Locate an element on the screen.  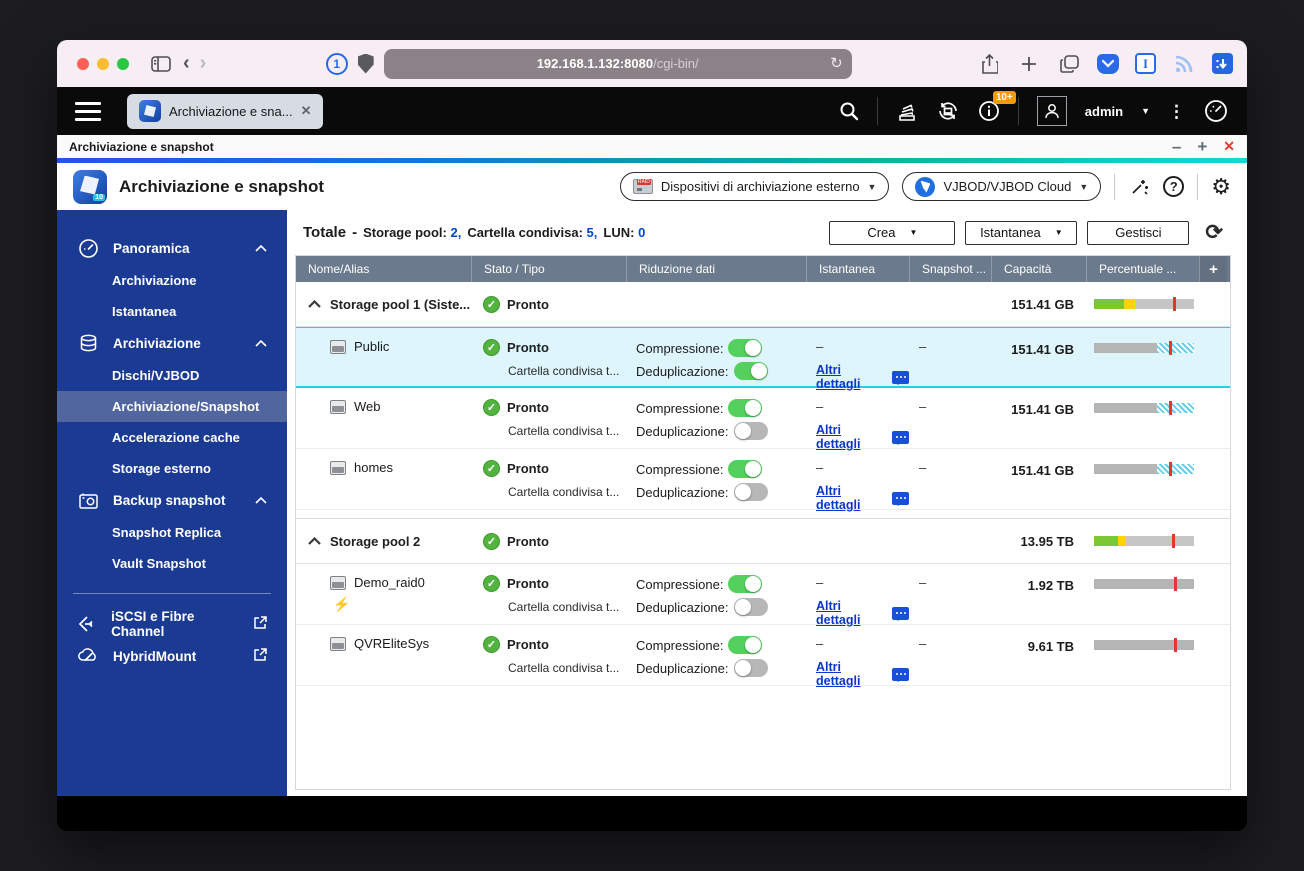
zoom-window-button is located at coordinates (123, 63).